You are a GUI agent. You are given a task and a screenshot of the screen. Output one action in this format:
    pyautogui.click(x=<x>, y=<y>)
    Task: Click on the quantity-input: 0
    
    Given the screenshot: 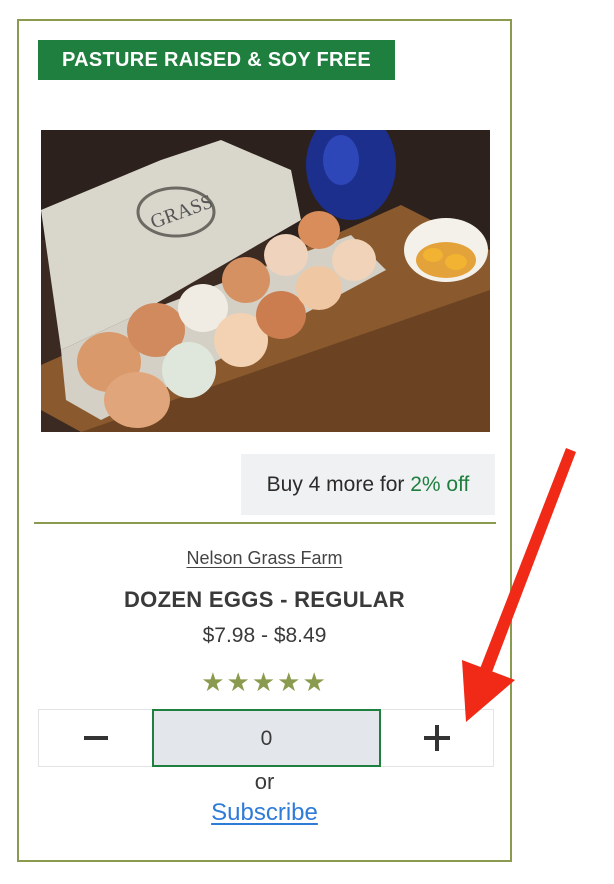 What is the action you would take?
    pyautogui.click(x=266, y=738)
    